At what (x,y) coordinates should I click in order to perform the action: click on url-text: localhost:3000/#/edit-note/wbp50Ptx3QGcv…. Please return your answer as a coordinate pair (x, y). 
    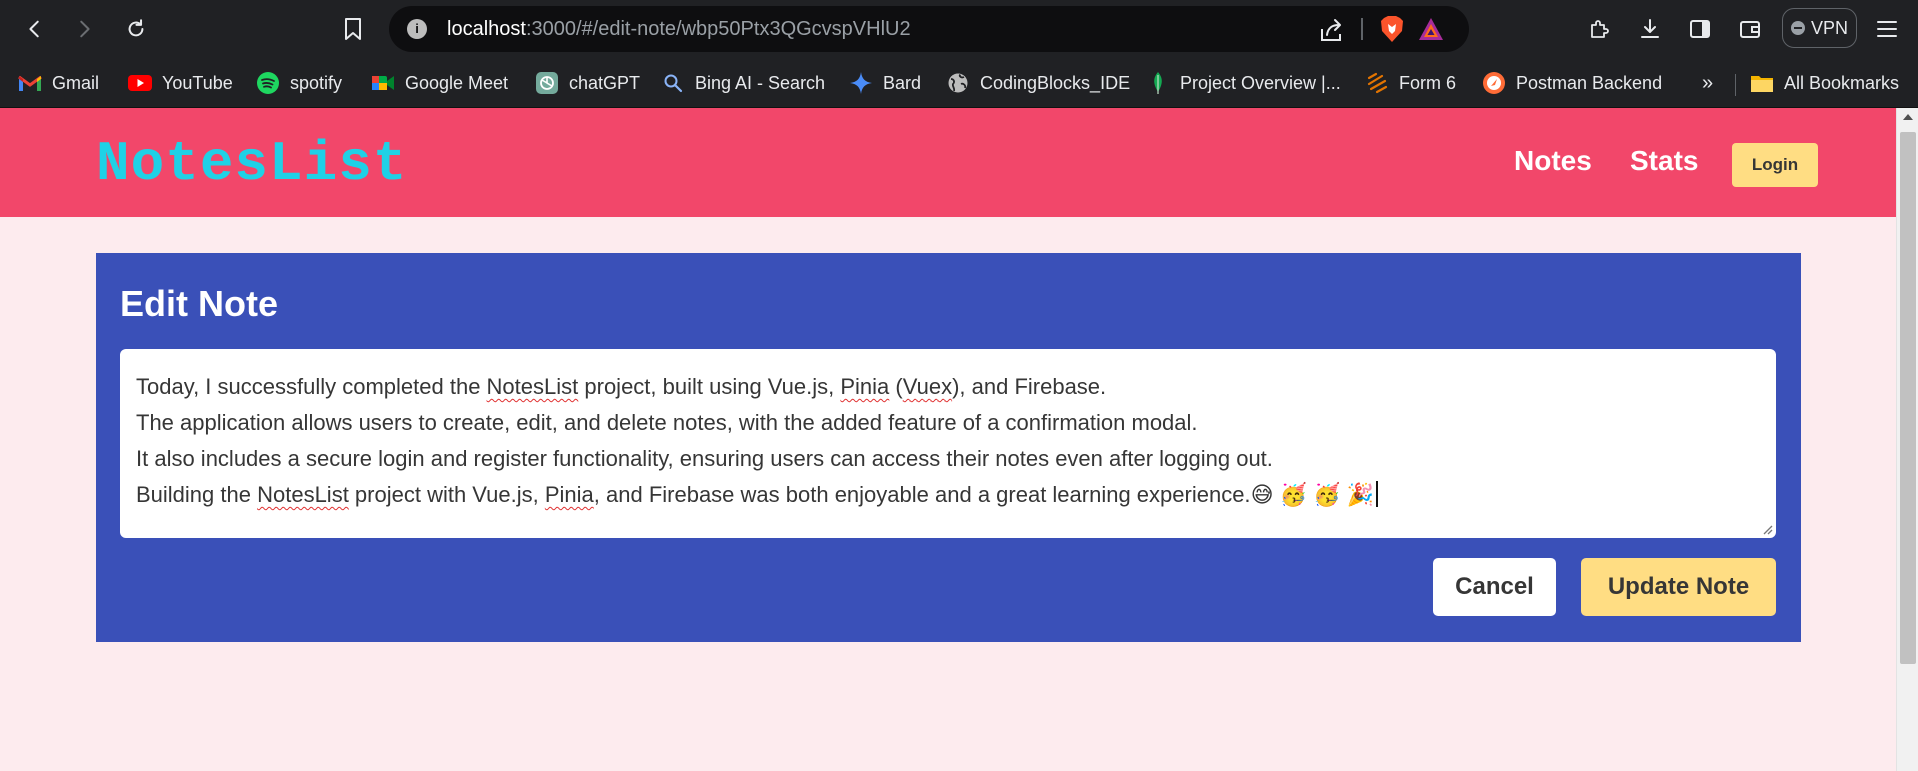
    Looking at the image, I should click on (679, 29).